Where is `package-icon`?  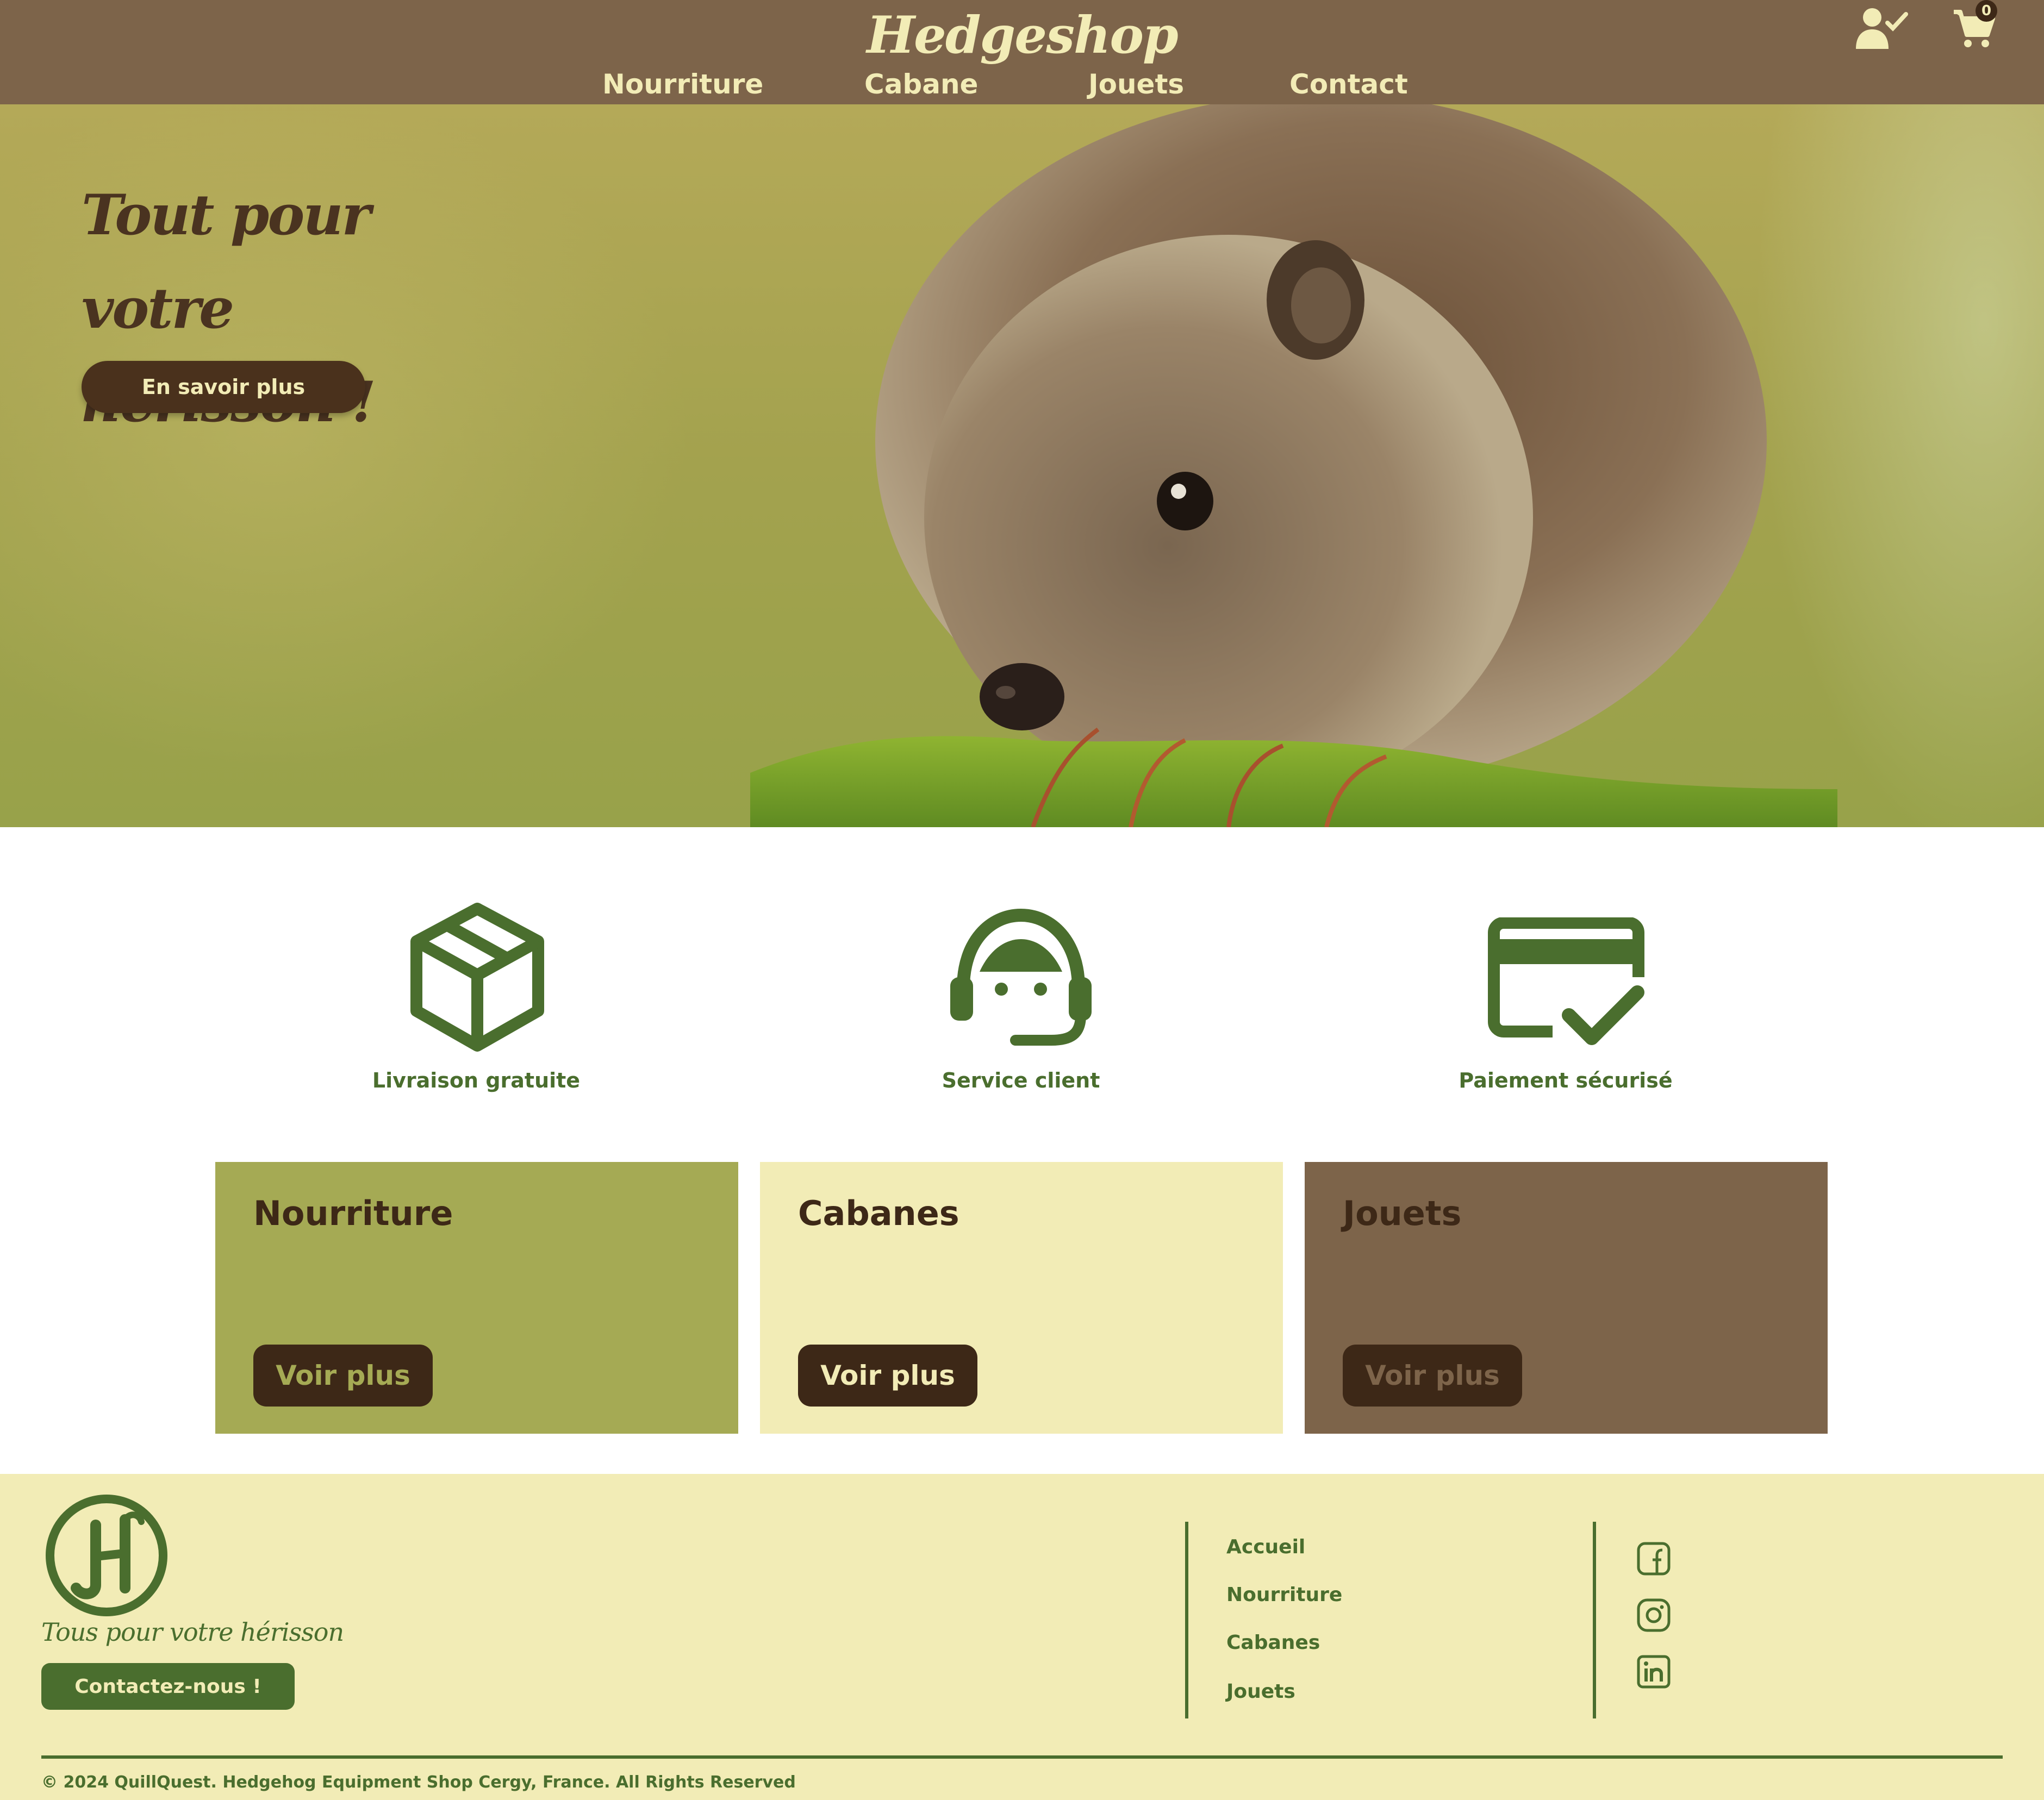 package-icon is located at coordinates (477, 977).